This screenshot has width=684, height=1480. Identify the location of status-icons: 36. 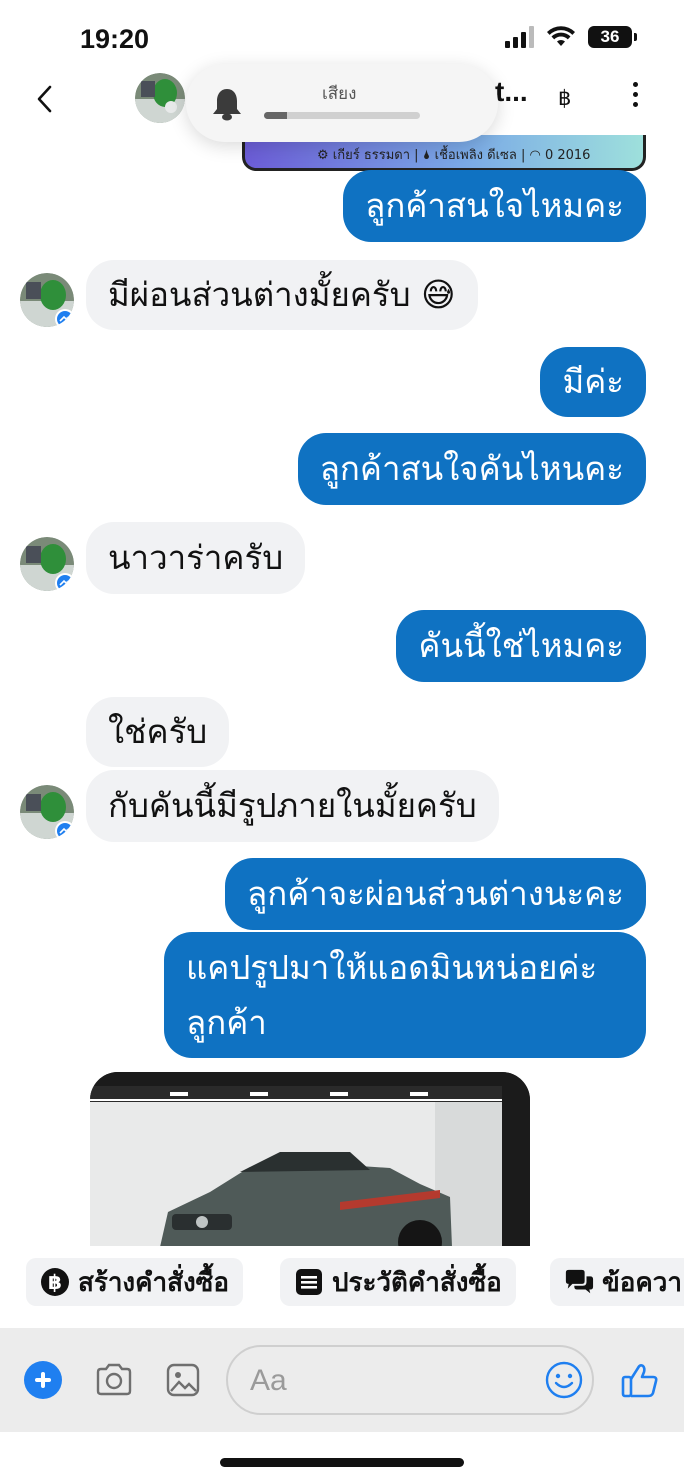
(571, 37).